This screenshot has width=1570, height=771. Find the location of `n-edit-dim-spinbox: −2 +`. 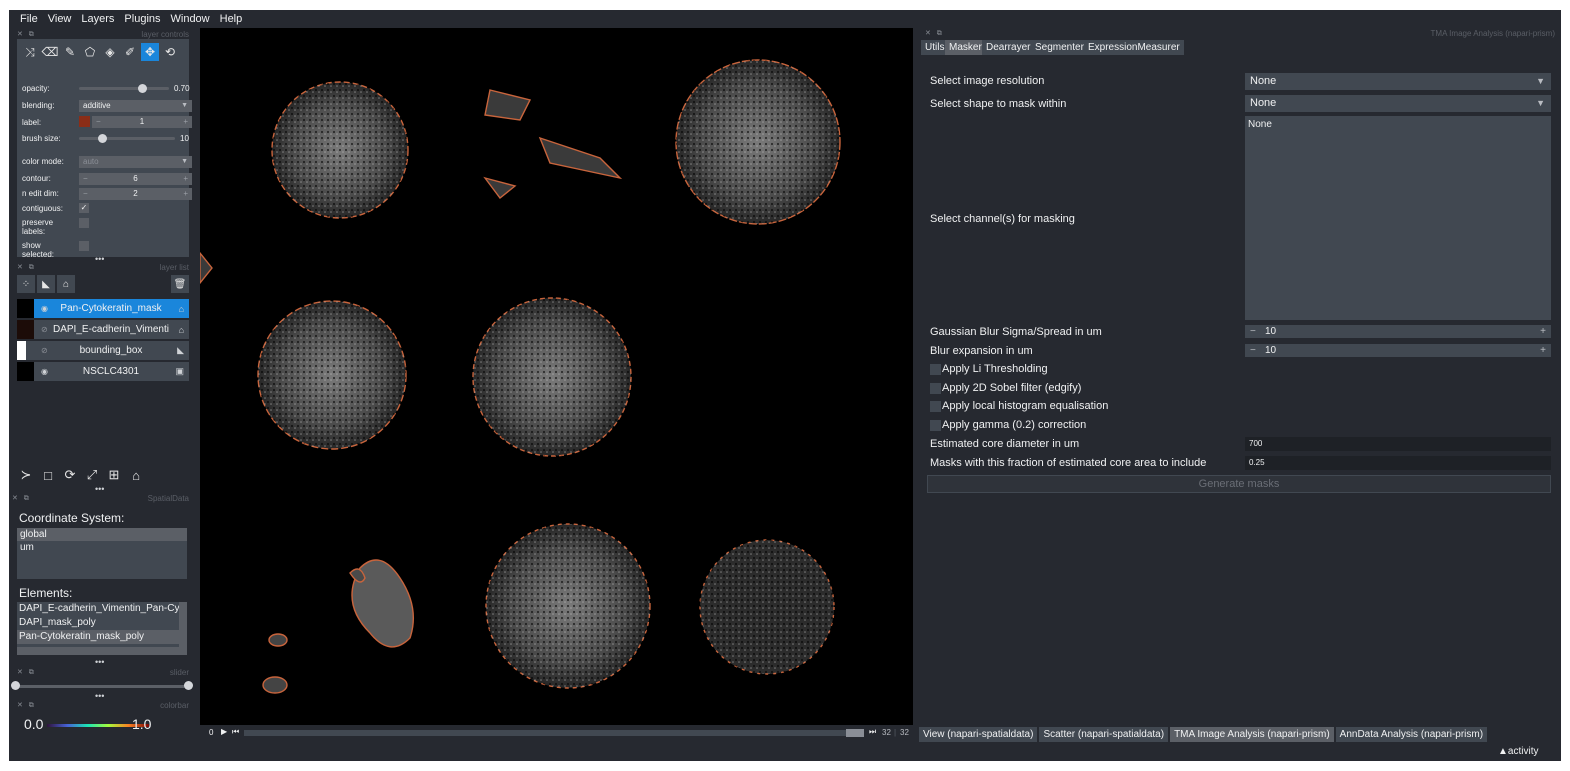

n-edit-dim-spinbox: −2 + is located at coordinates (135, 194).